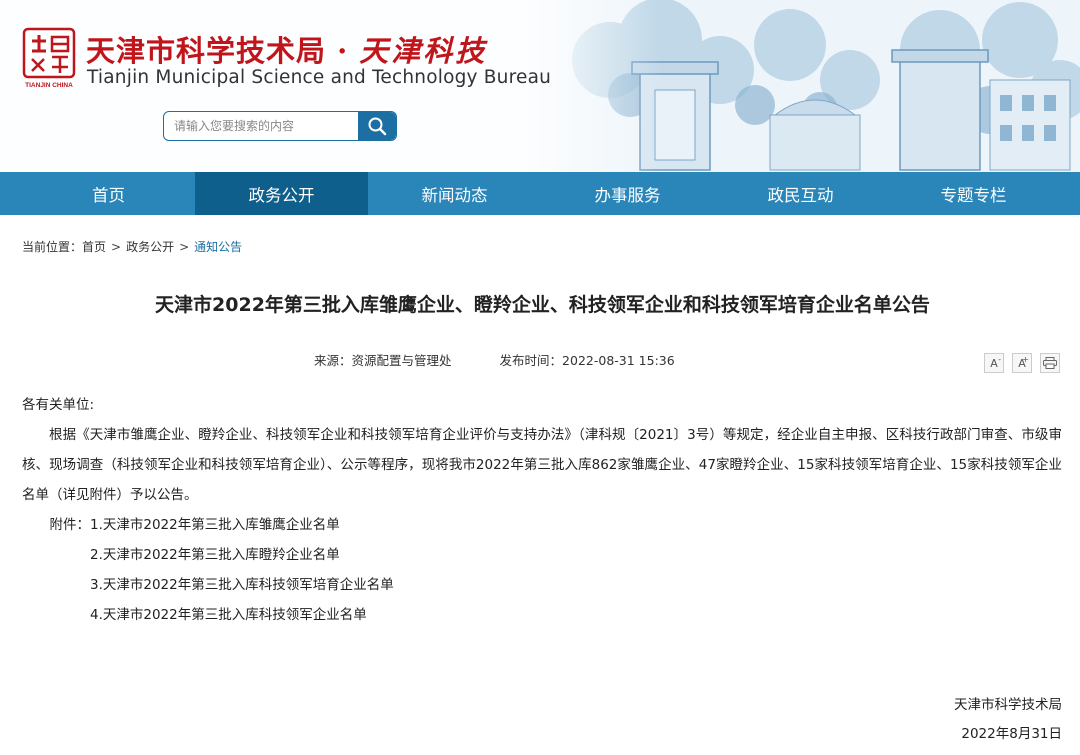 Image resolution: width=1080 pixels, height=755 pixels. I want to click on published-value: 2022-08-31 15:36, so click(618, 360).